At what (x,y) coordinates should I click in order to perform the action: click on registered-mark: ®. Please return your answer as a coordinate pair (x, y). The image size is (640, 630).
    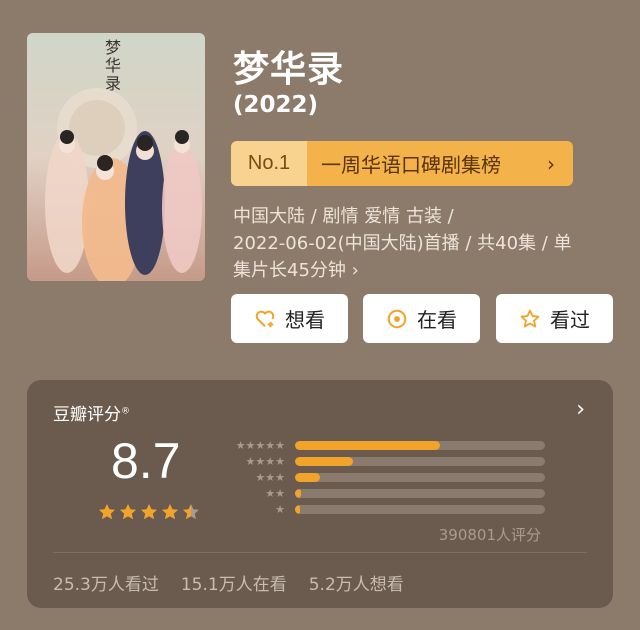
    Looking at the image, I should click on (125, 411).